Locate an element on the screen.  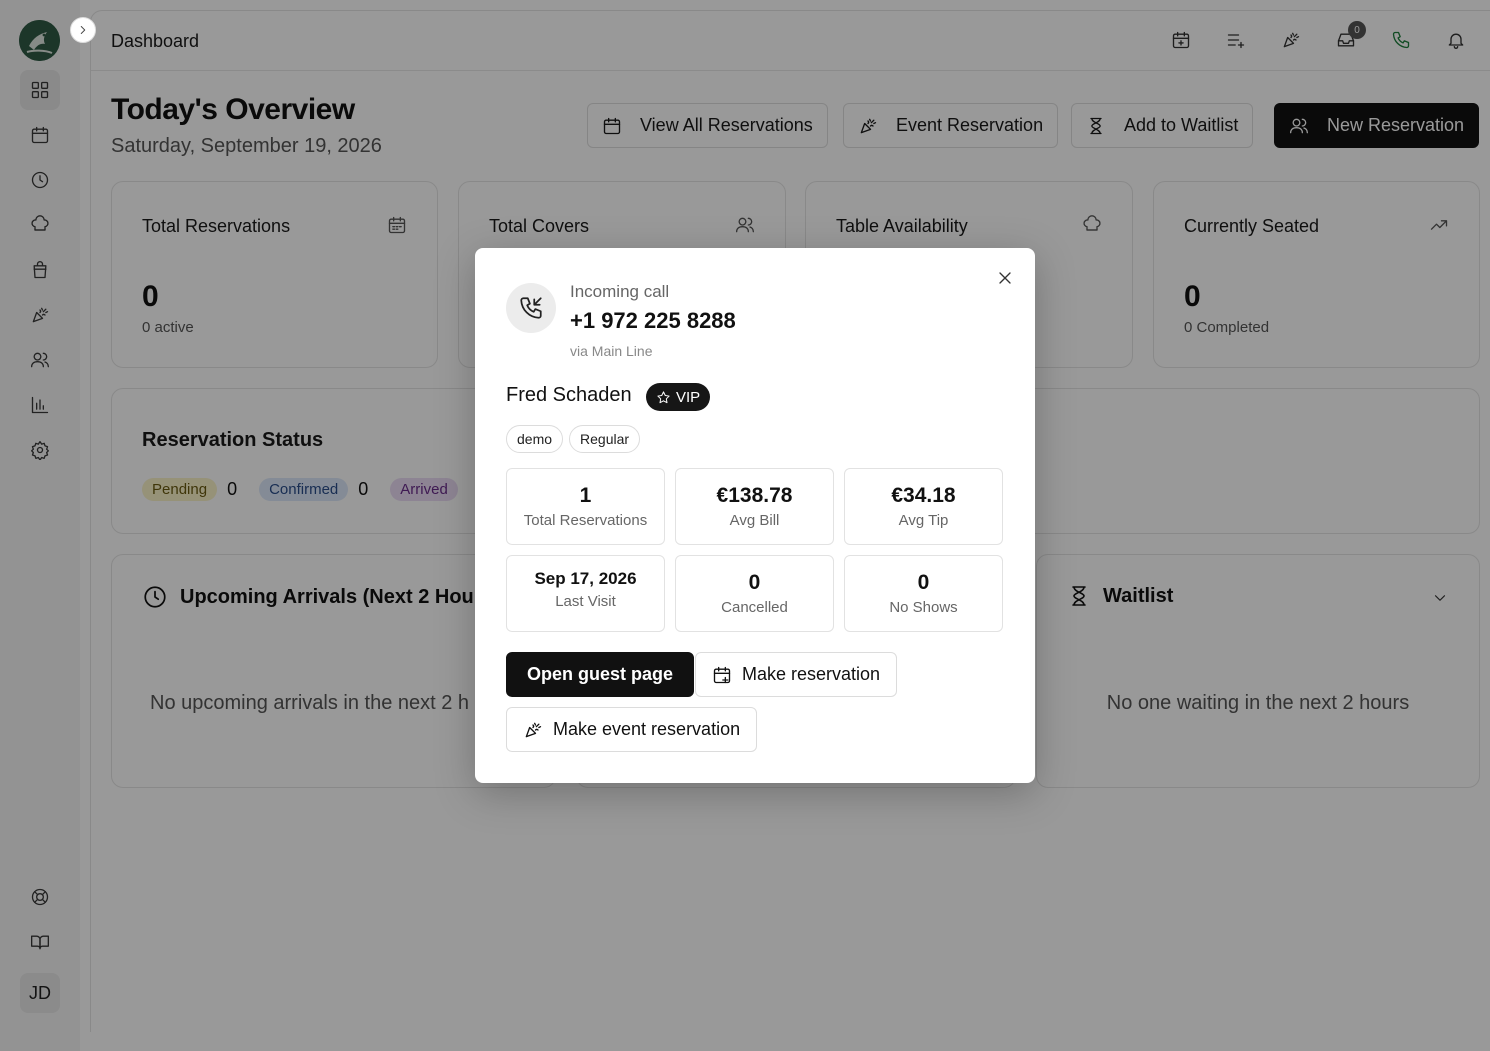
guest-stat-total-reservations: 1 Total Reservations is located at coordinates (585, 506).